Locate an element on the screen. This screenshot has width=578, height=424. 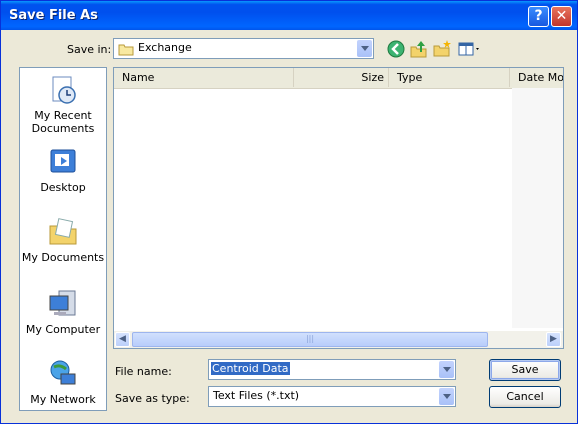
back-icon is located at coordinates (396, 49).